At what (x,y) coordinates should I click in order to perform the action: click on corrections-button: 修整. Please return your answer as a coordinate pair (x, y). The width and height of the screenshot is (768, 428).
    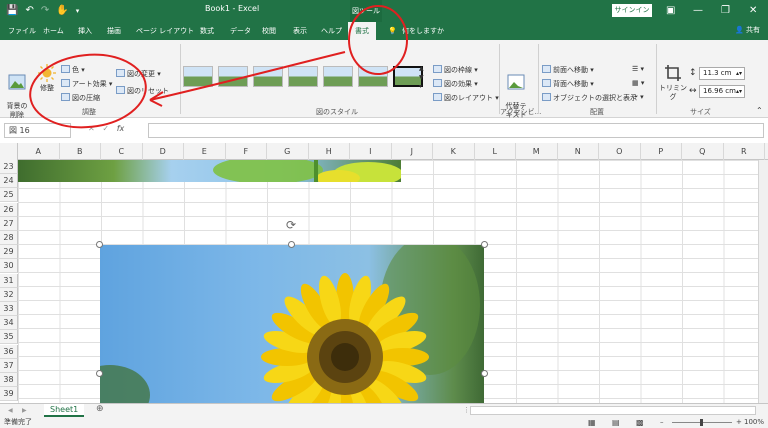
    Looking at the image, I should click on (47, 78).